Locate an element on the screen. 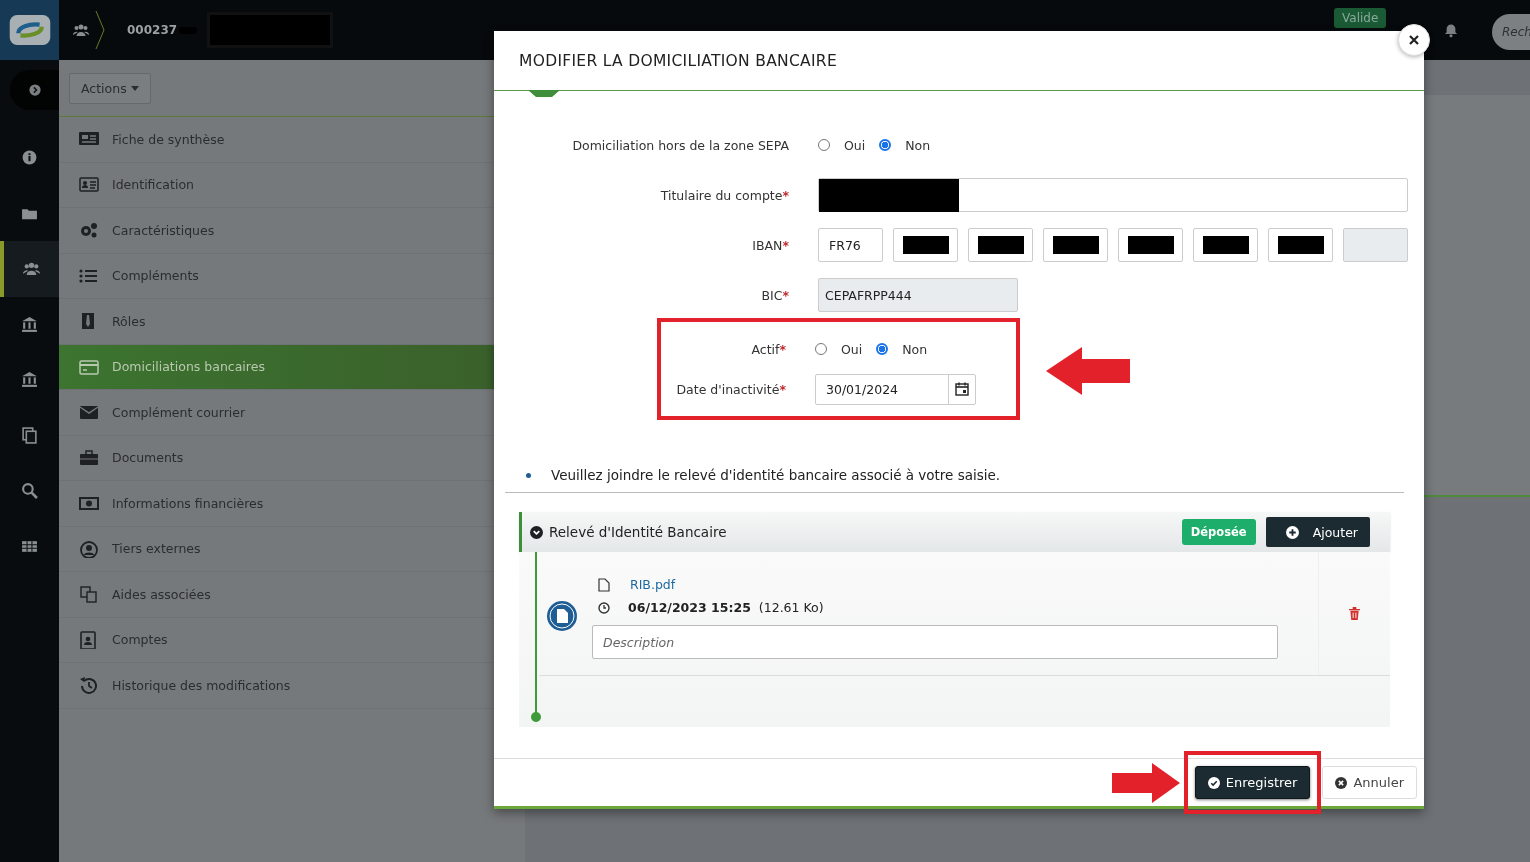 The height and width of the screenshot is (862, 1530). field-label: Domiciliation hors de la zone SEPA is located at coordinates (680, 145).